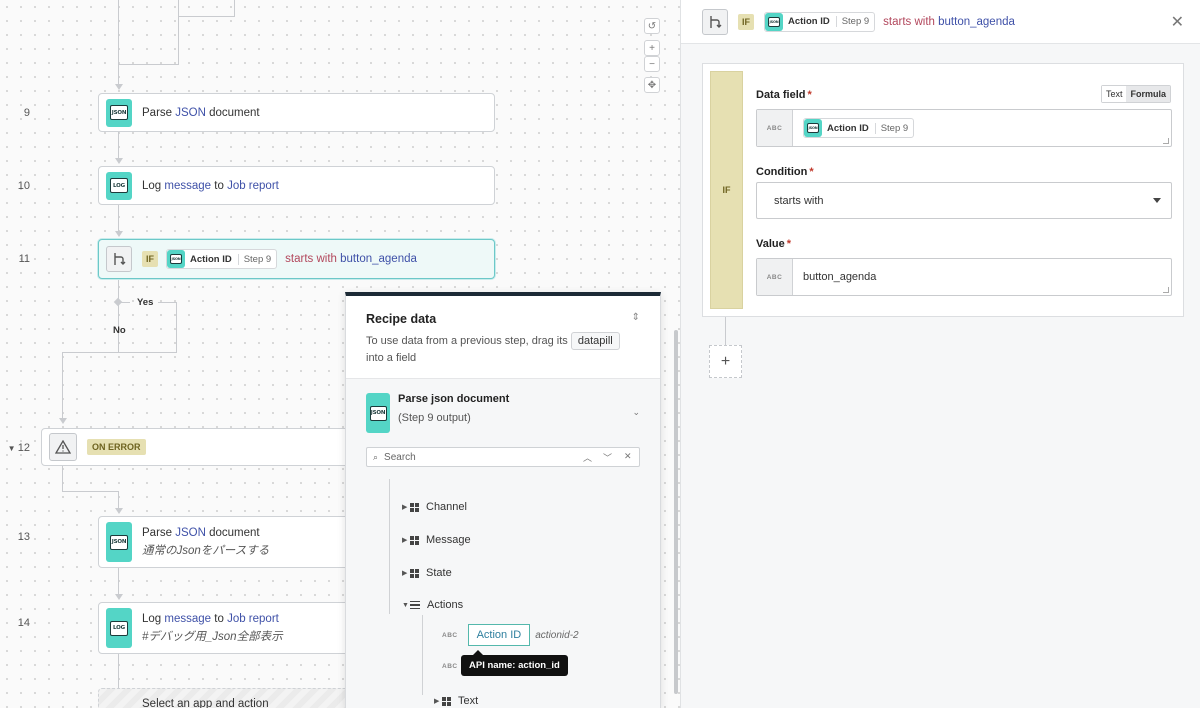 This screenshot has width=1200, height=708. What do you see at coordinates (784, 95) in the screenshot?
I see `data-field-label: Data field *` at bounding box center [784, 95].